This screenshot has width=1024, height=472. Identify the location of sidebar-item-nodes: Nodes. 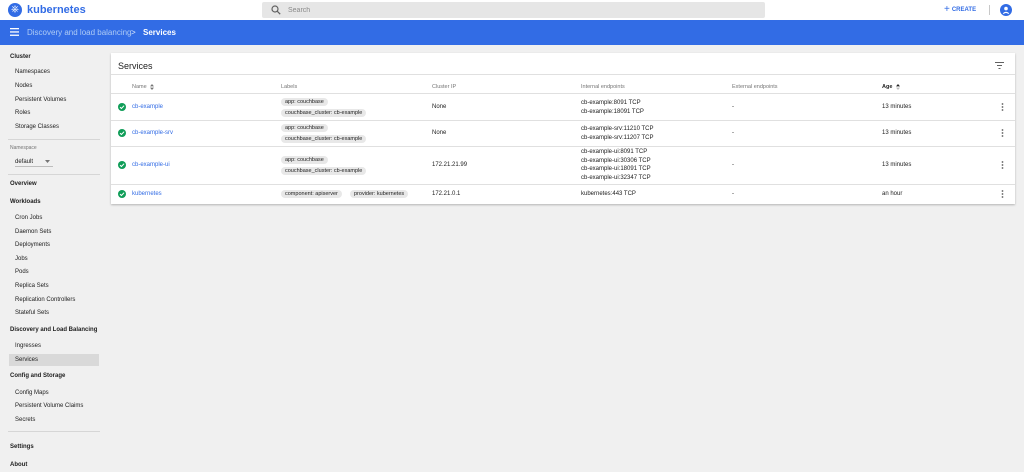
(23, 86).